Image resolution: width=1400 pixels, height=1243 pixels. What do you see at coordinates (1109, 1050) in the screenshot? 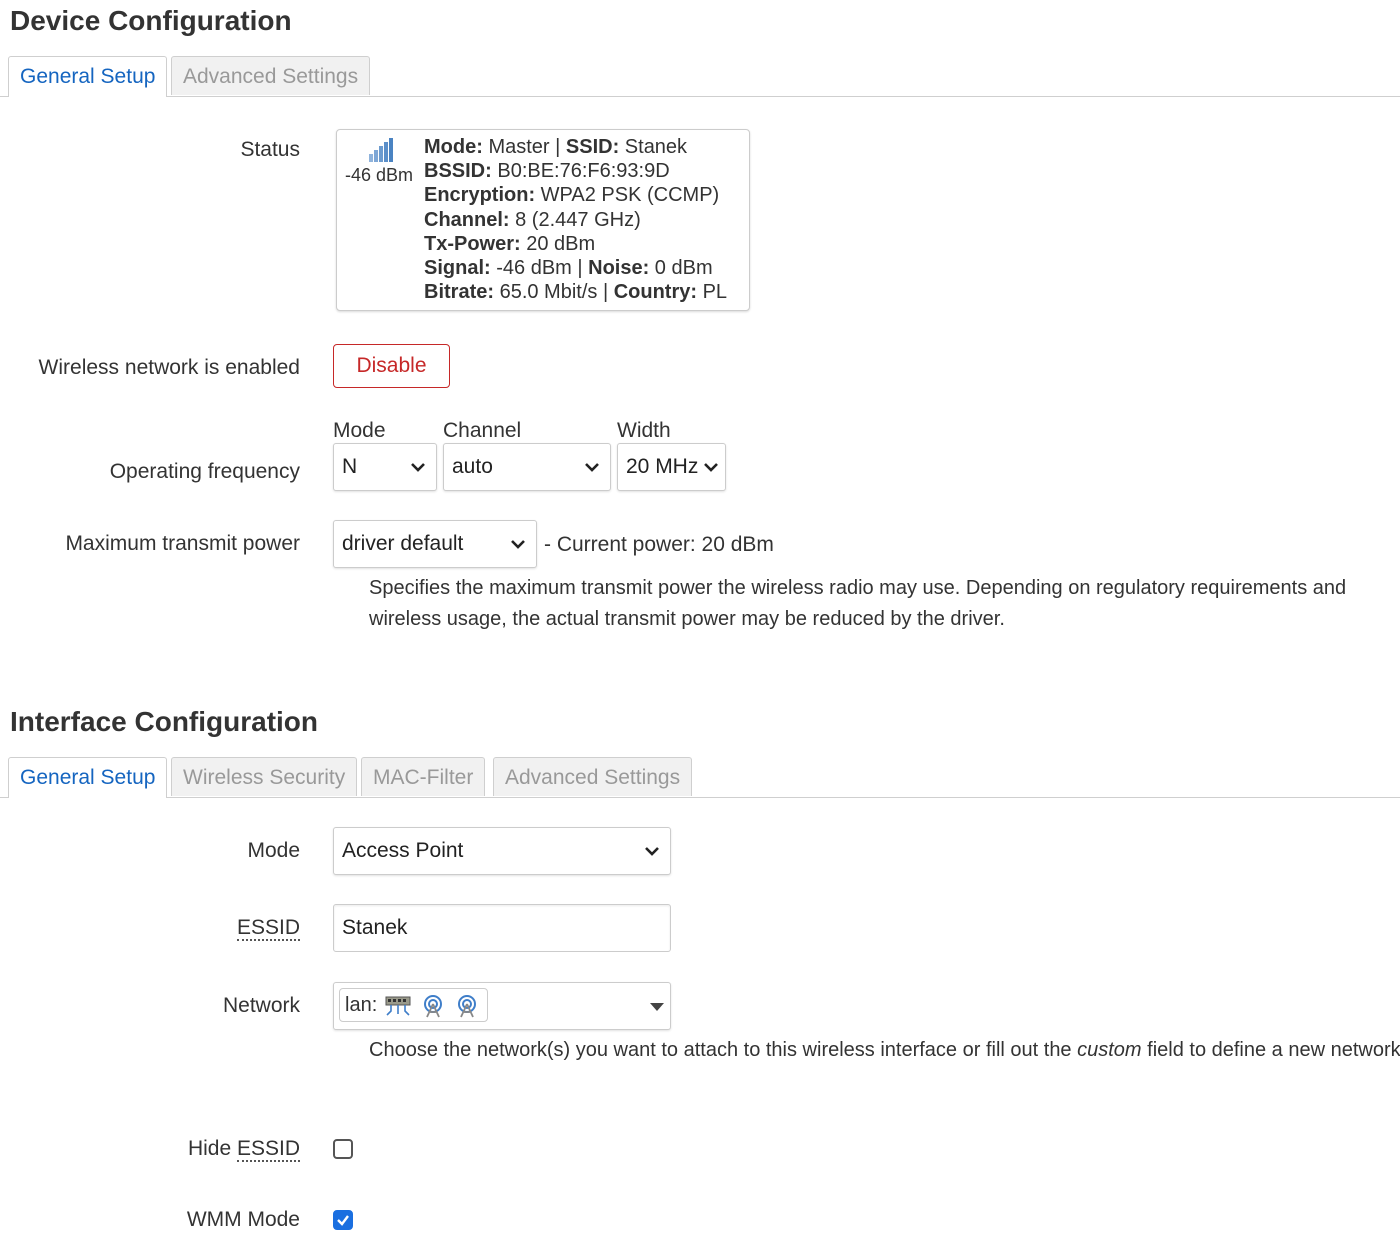
I see `network-help-custom: custom` at bounding box center [1109, 1050].